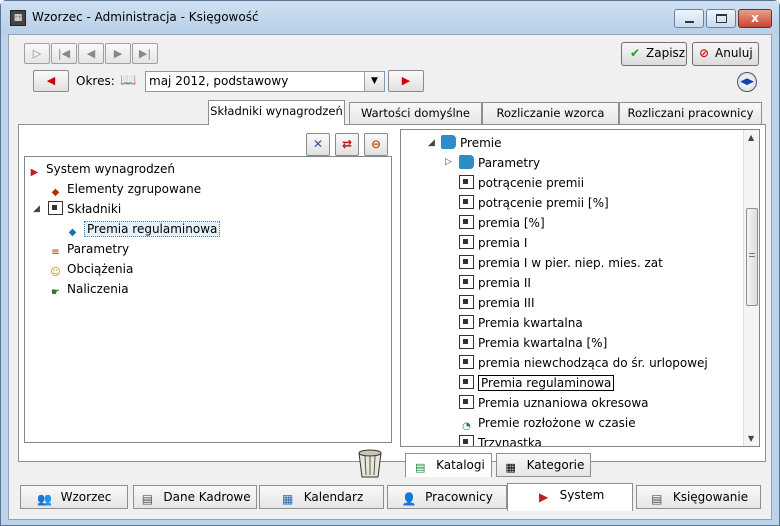 This screenshot has height=526, width=780. I want to click on scroll-up-icon: ▲, so click(751, 137).